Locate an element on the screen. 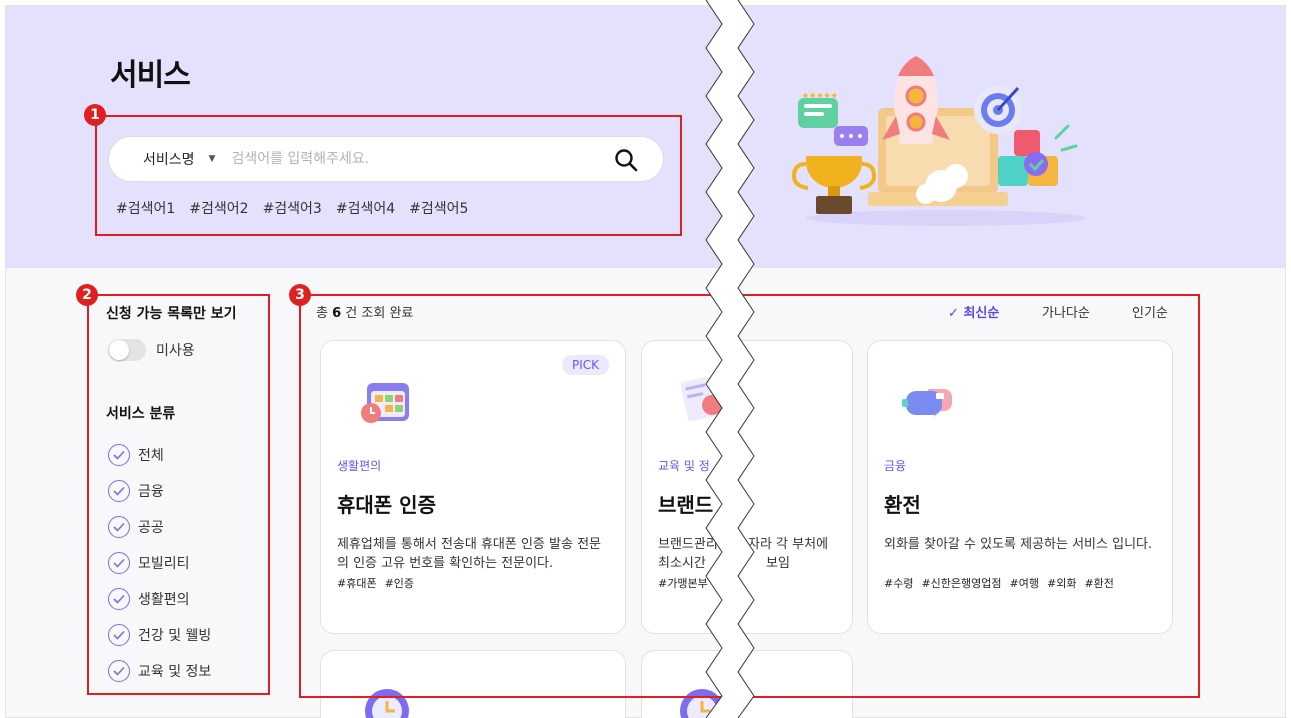  callout-box-sidebar is located at coordinates (178, 494).